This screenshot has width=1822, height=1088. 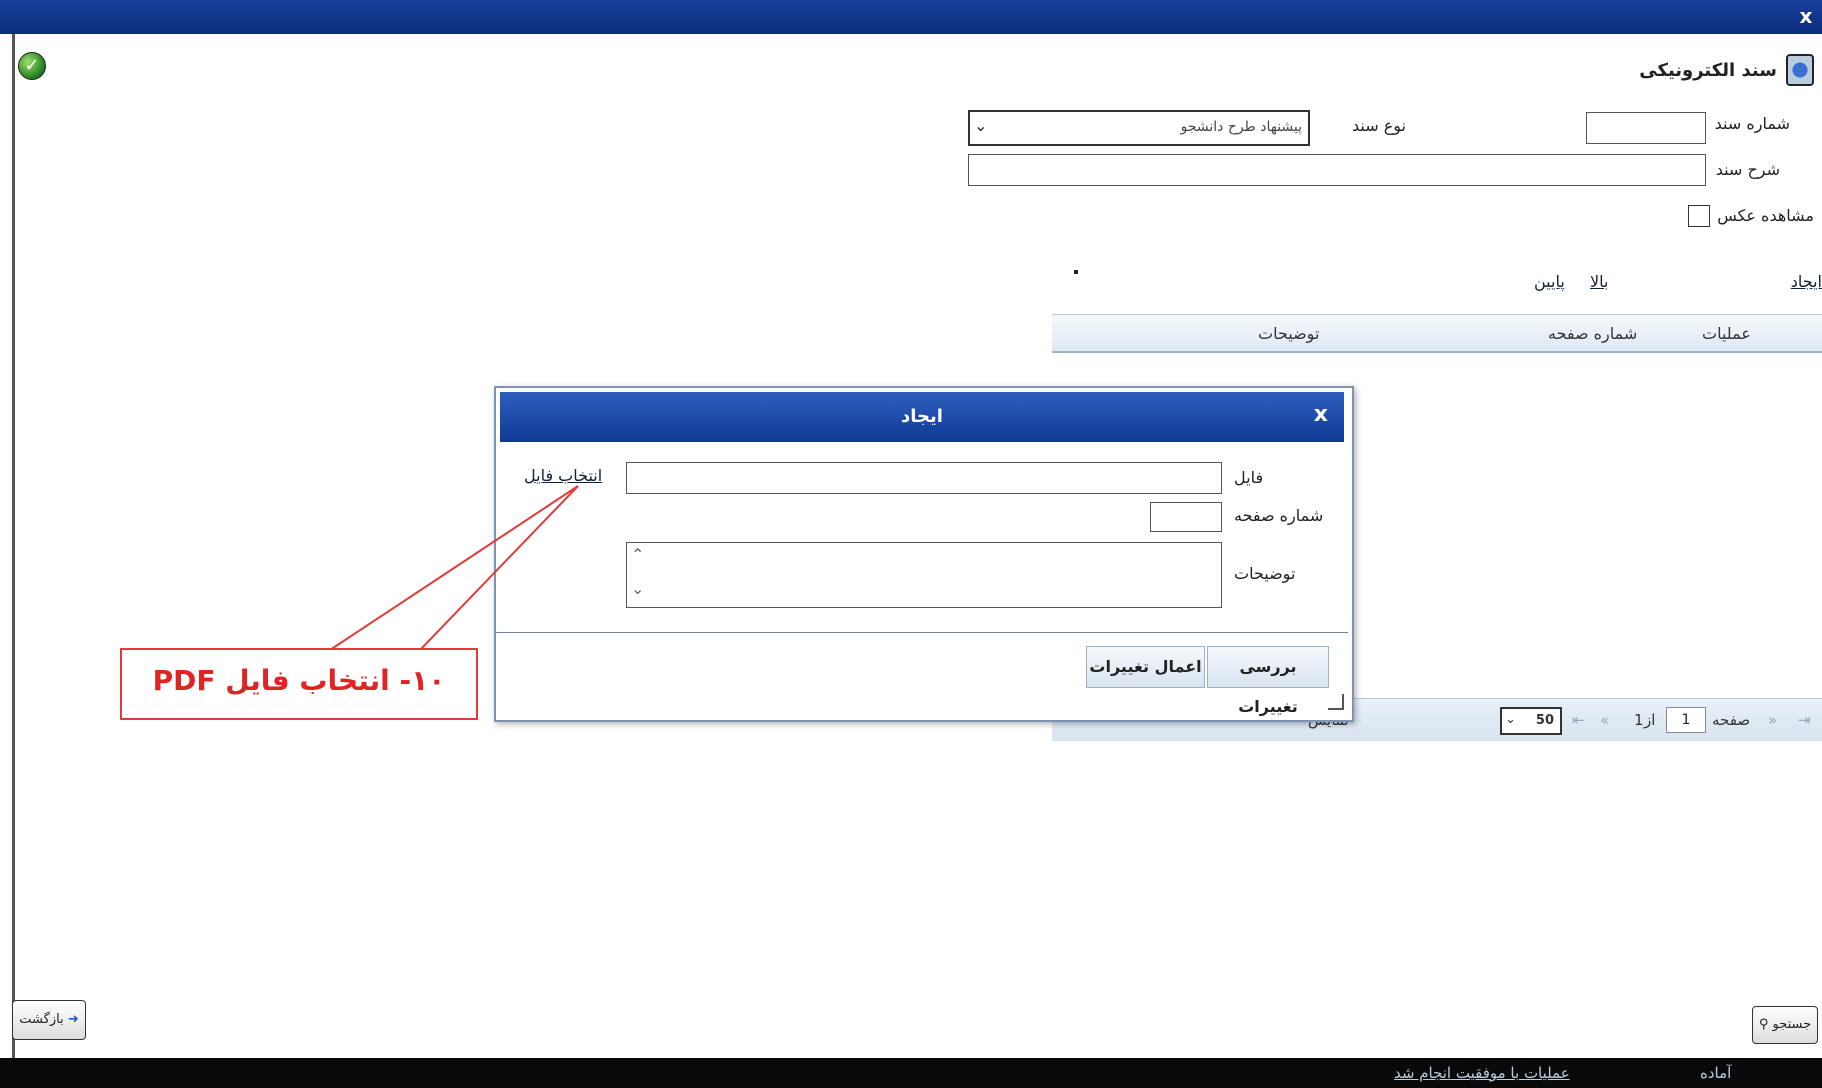 I want to click on status-ready: آماده, so click(x=1716, y=1073).